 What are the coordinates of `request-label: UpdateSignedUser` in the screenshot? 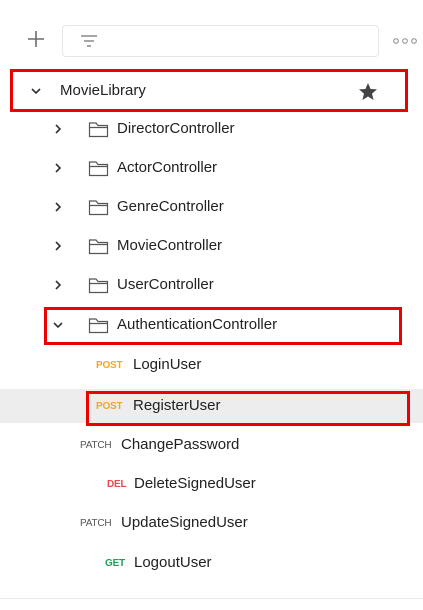 It's located at (184, 522).